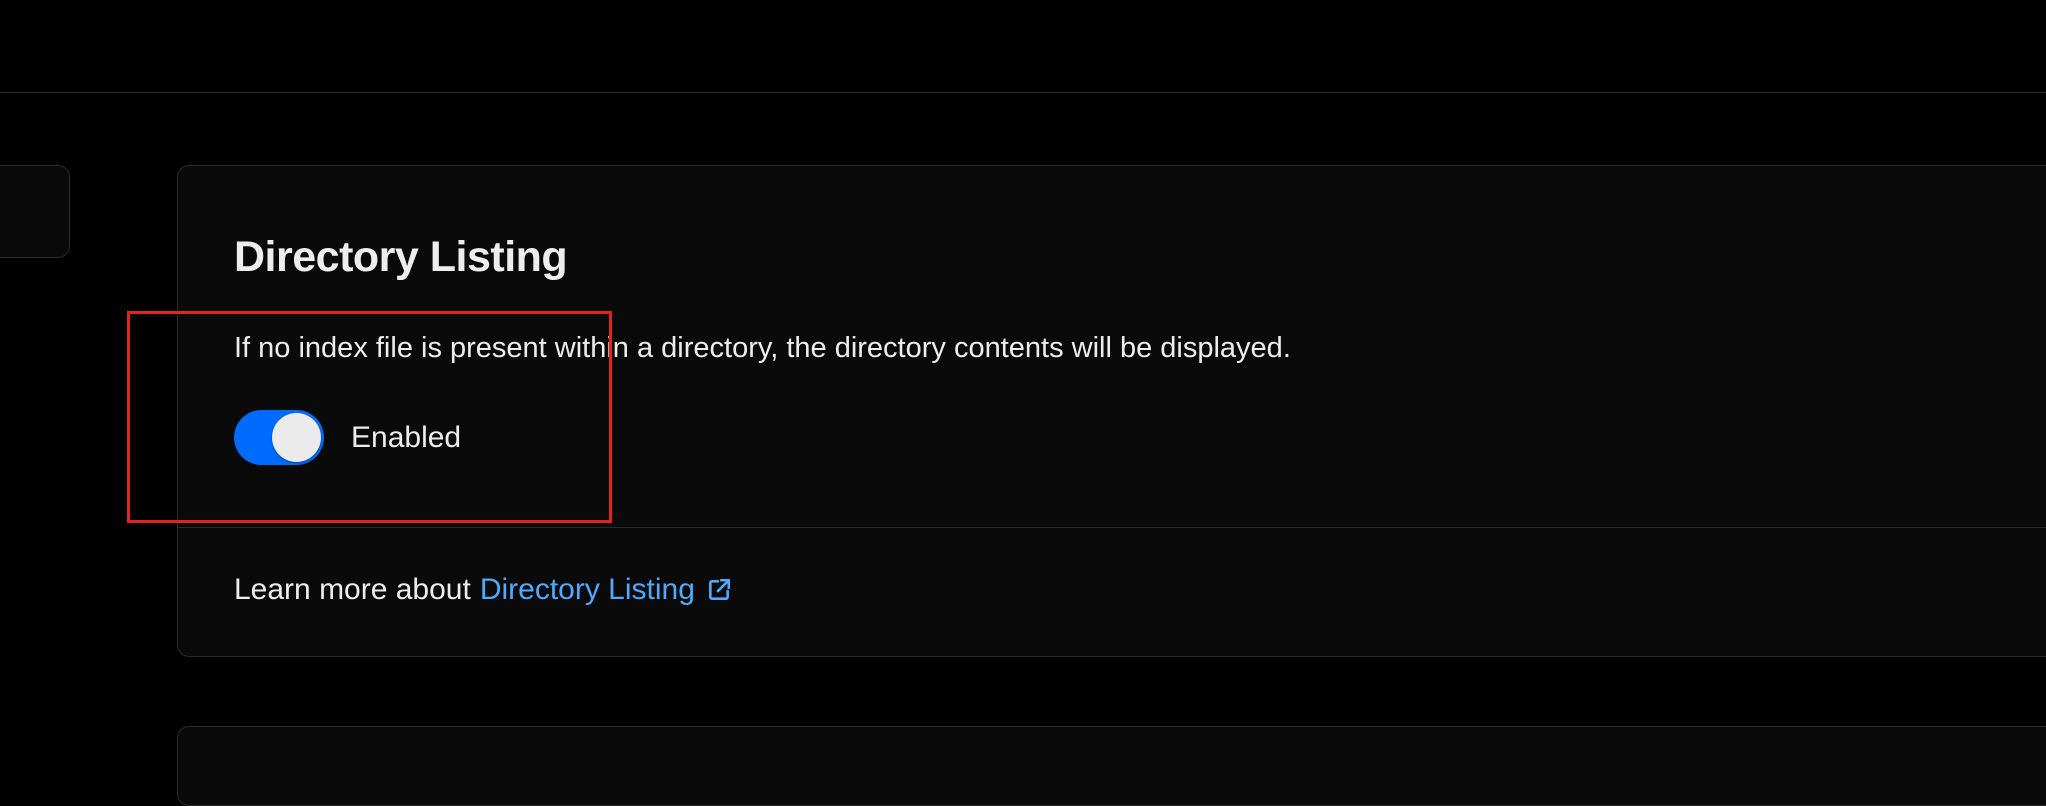  What do you see at coordinates (347, 437) in the screenshot?
I see `toggle-row: Enabled` at bounding box center [347, 437].